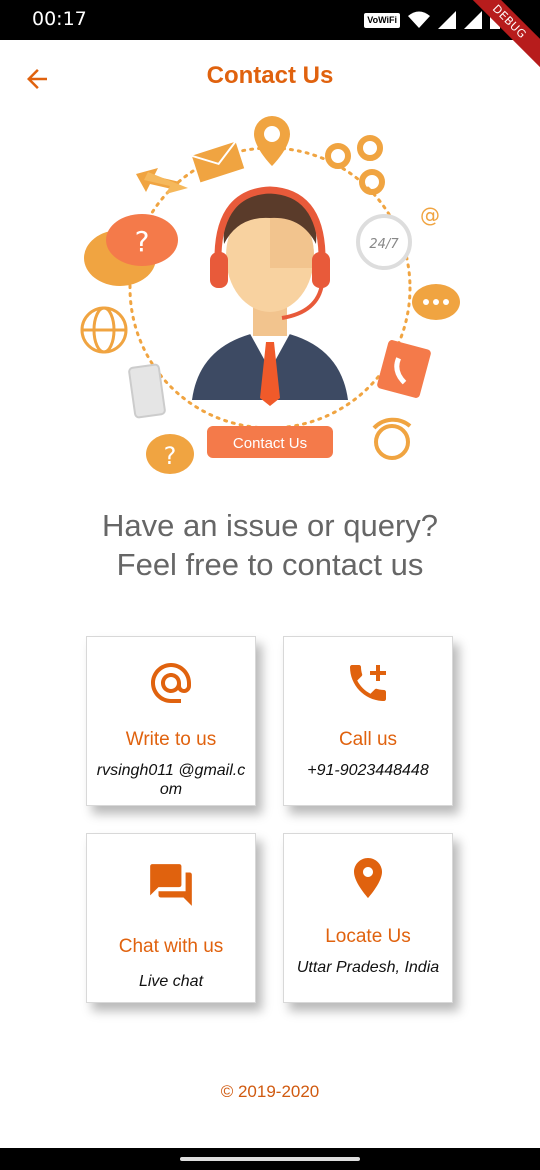 The width and height of the screenshot is (540, 1170). Describe the element at coordinates (171, 918) in the screenshot. I see `chat-with-us-card: Chat with us Live chat` at that location.